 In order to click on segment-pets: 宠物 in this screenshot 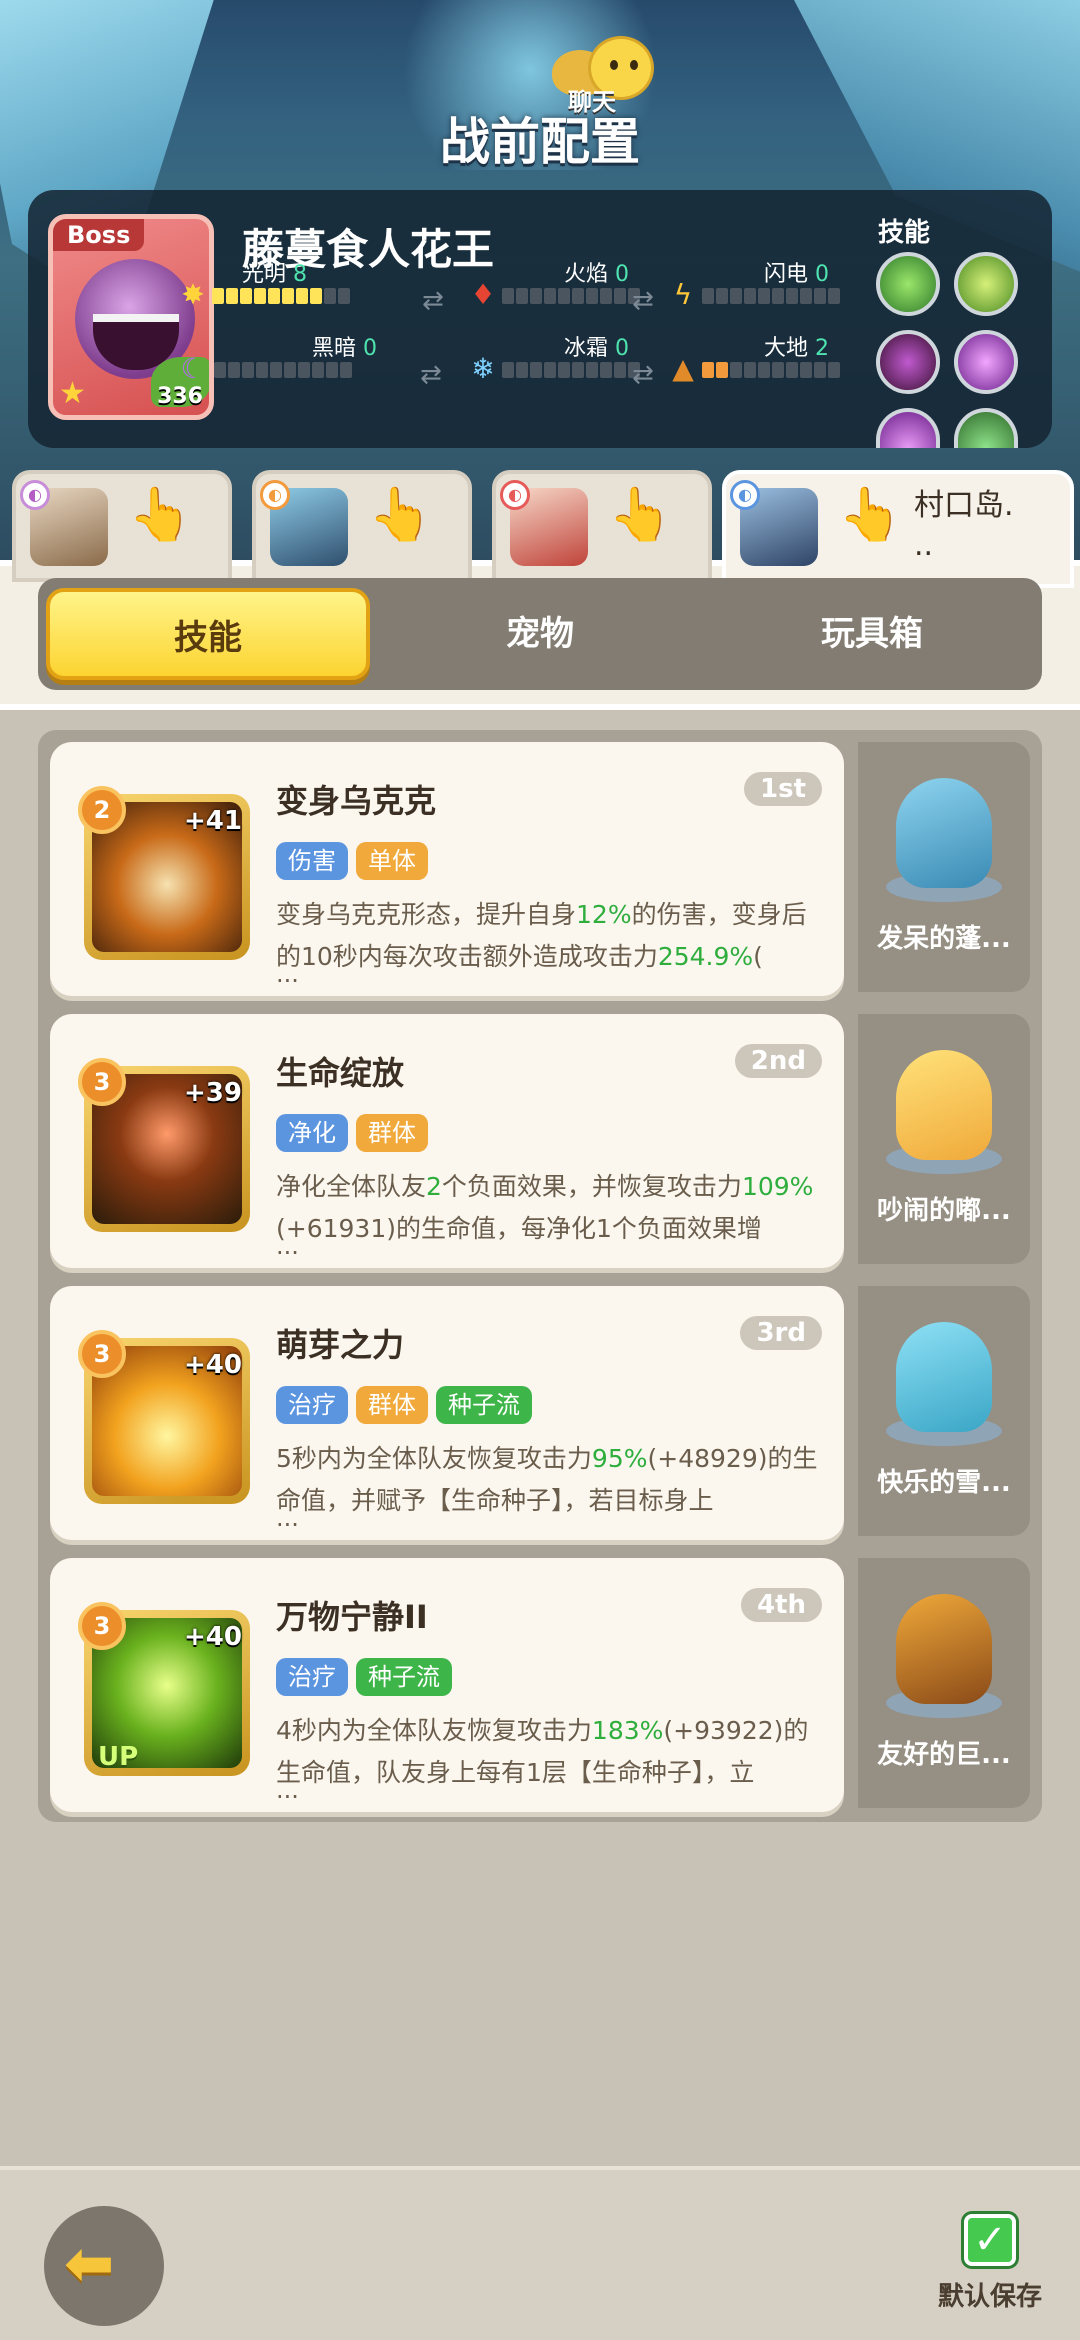, I will do `click(540, 634)`.